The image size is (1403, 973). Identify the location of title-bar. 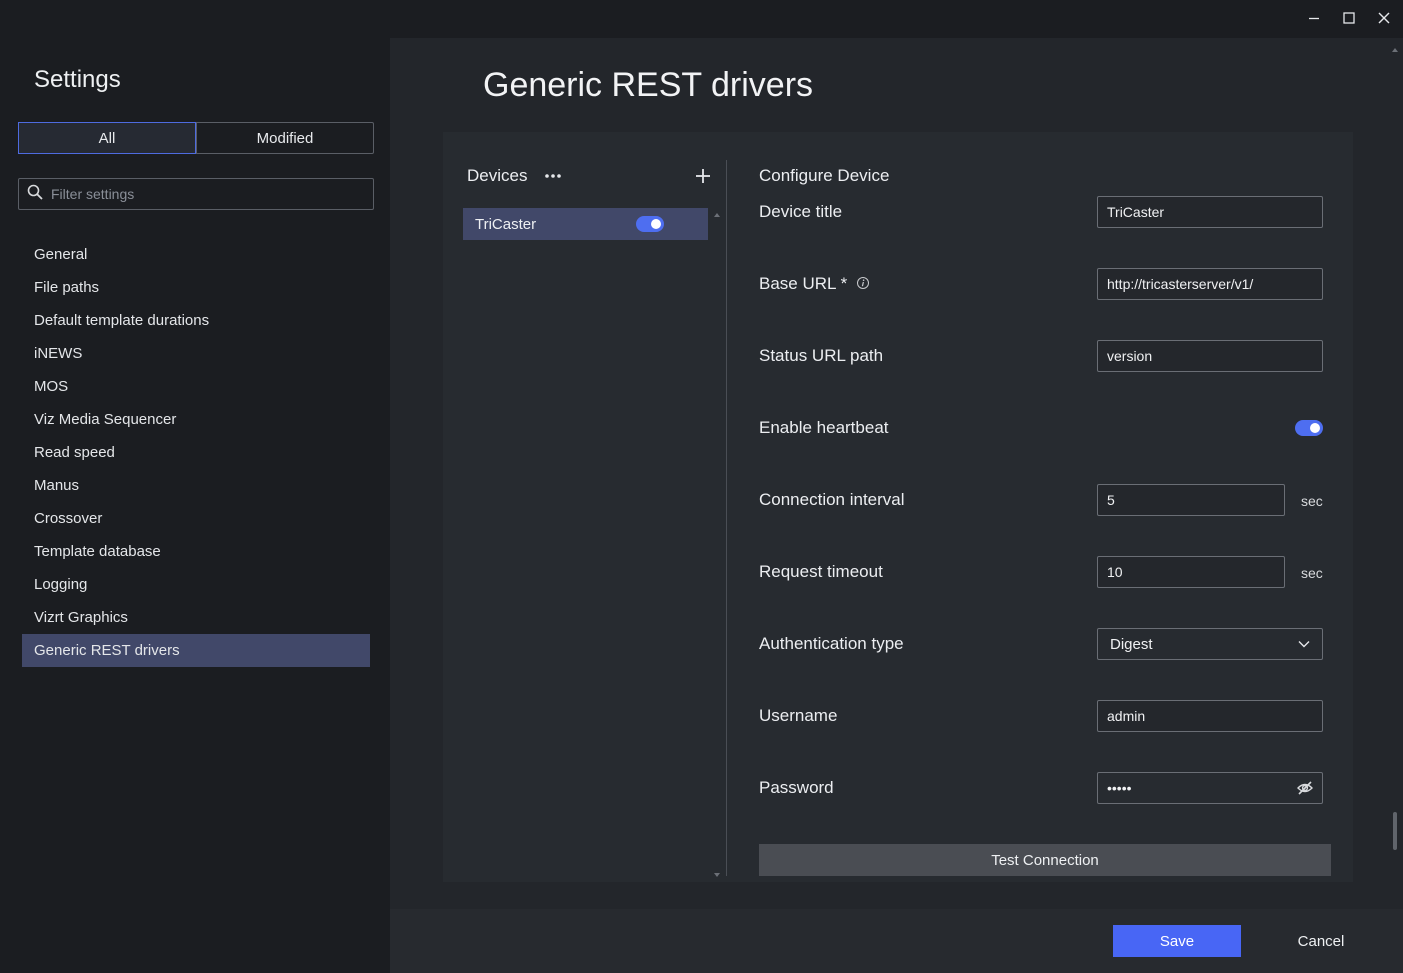
(701, 18).